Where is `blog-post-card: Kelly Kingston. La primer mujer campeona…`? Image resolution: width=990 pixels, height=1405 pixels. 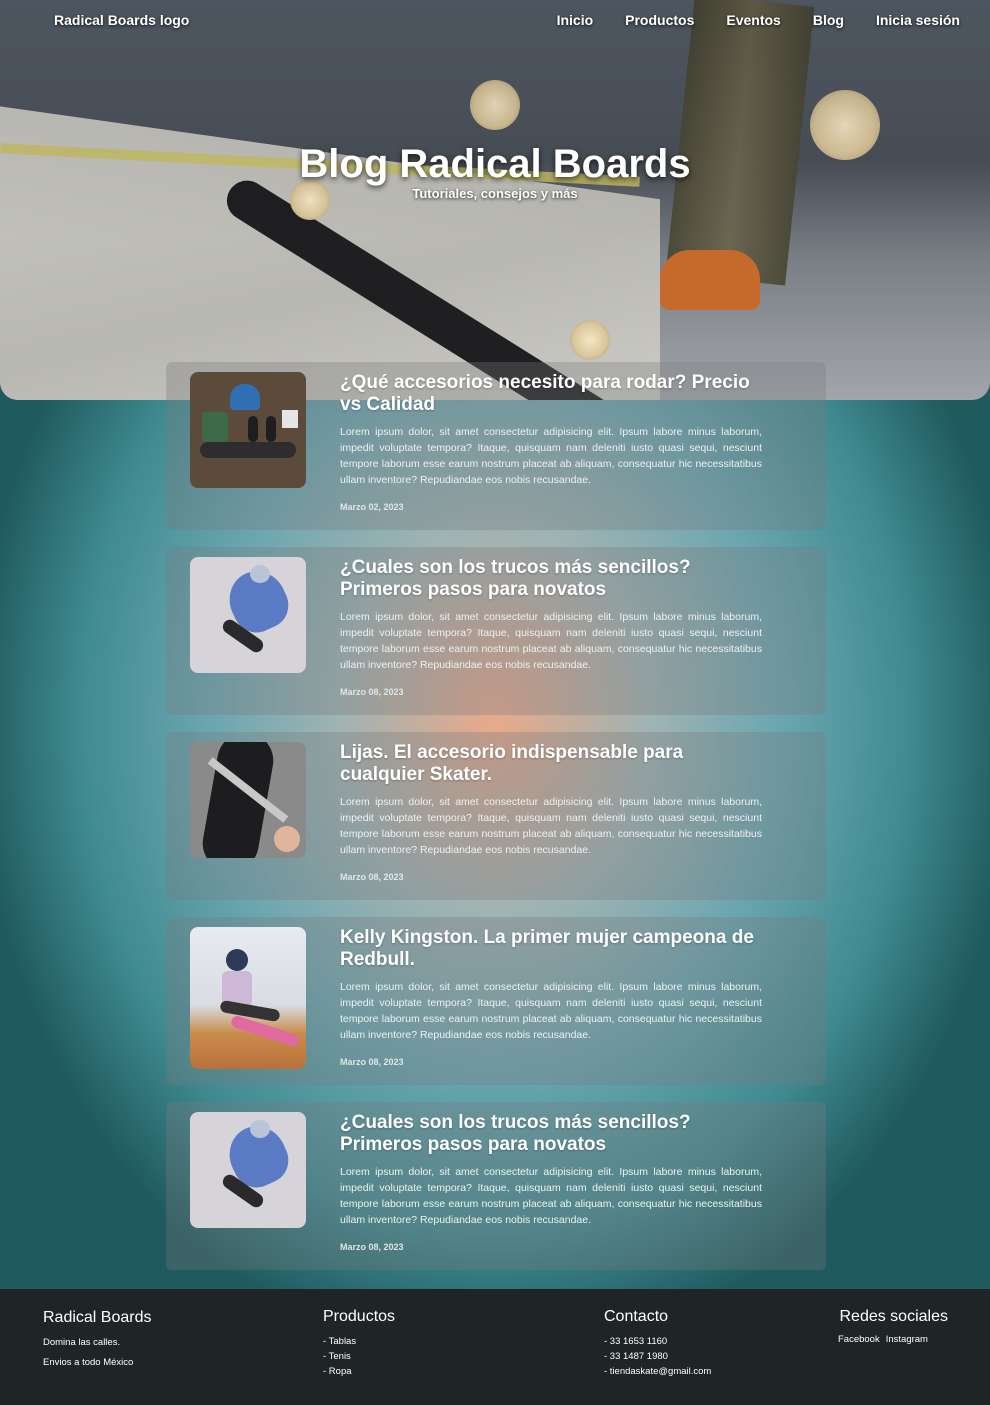 blog-post-card: Kelly Kingston. La primer mujer campeona… is located at coordinates (496, 1001).